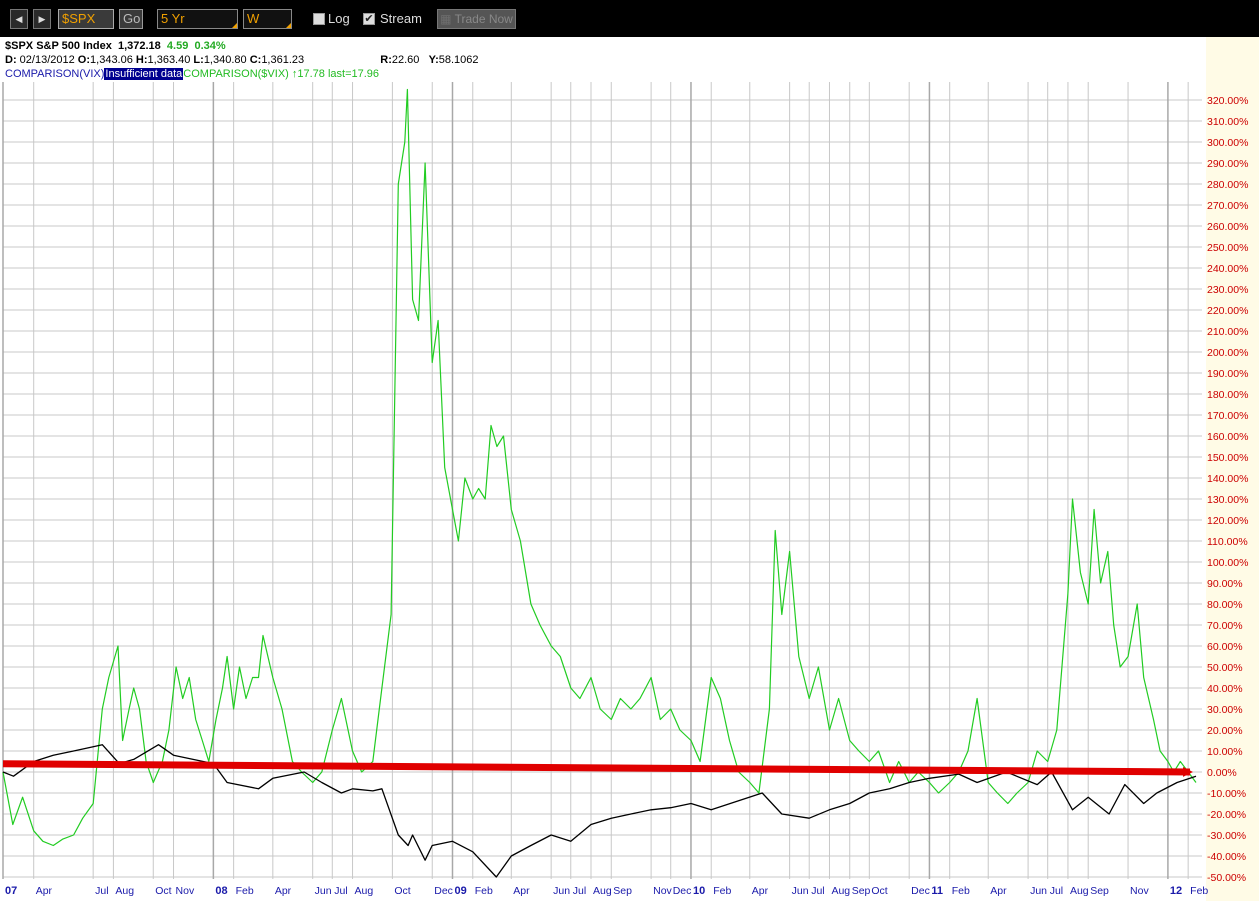  I want to click on forward-icon: ▶, so click(42, 19).